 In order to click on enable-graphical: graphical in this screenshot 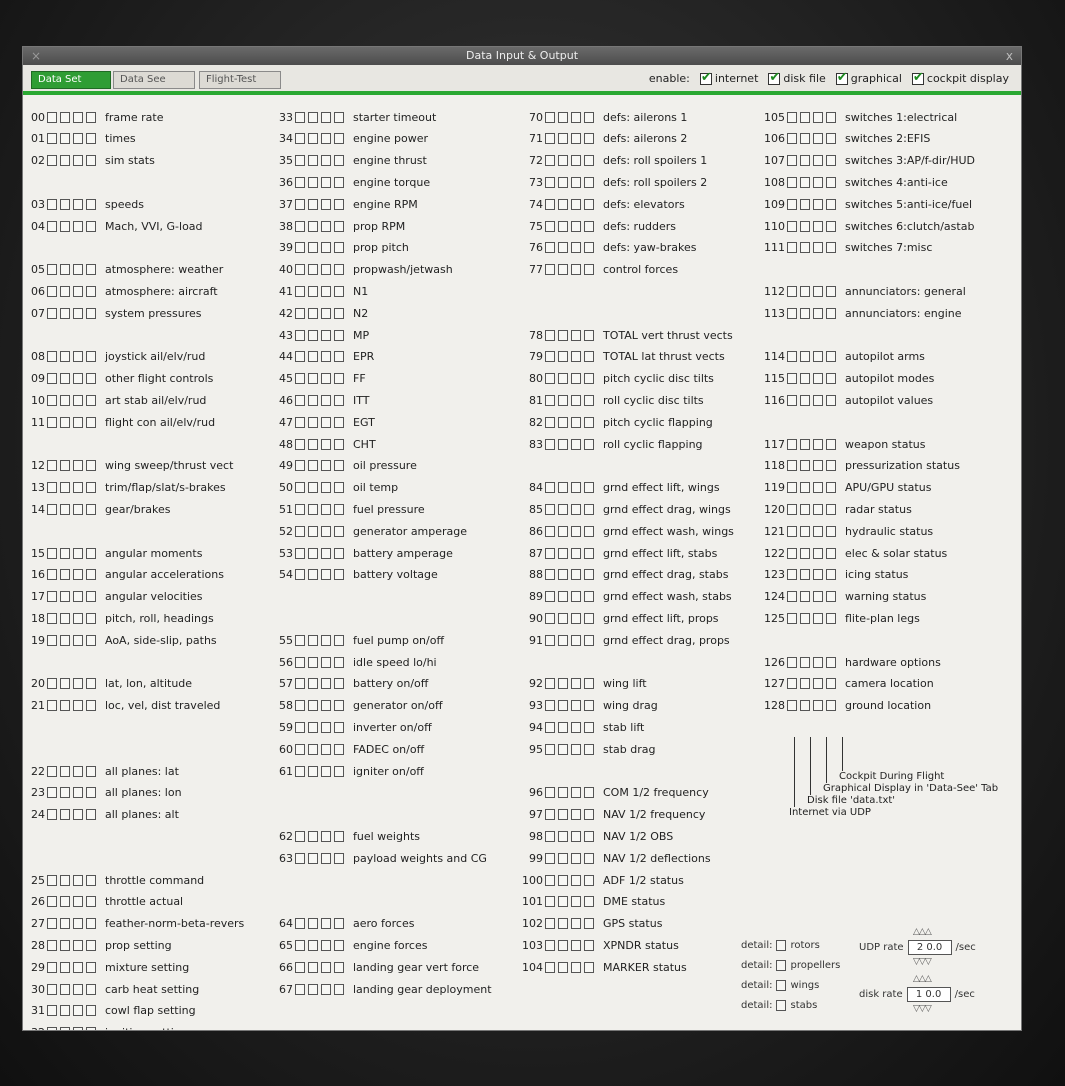, I will do `click(868, 77)`.